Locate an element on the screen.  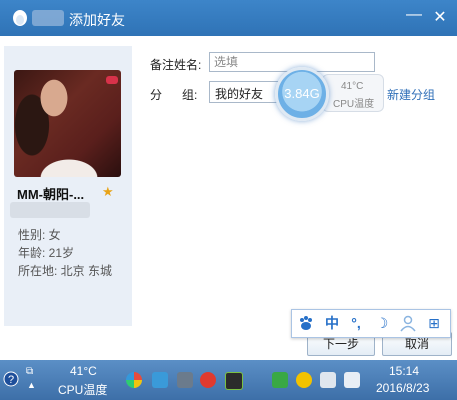
ime-chinese-mode: 中 is located at coordinates (332, 323).